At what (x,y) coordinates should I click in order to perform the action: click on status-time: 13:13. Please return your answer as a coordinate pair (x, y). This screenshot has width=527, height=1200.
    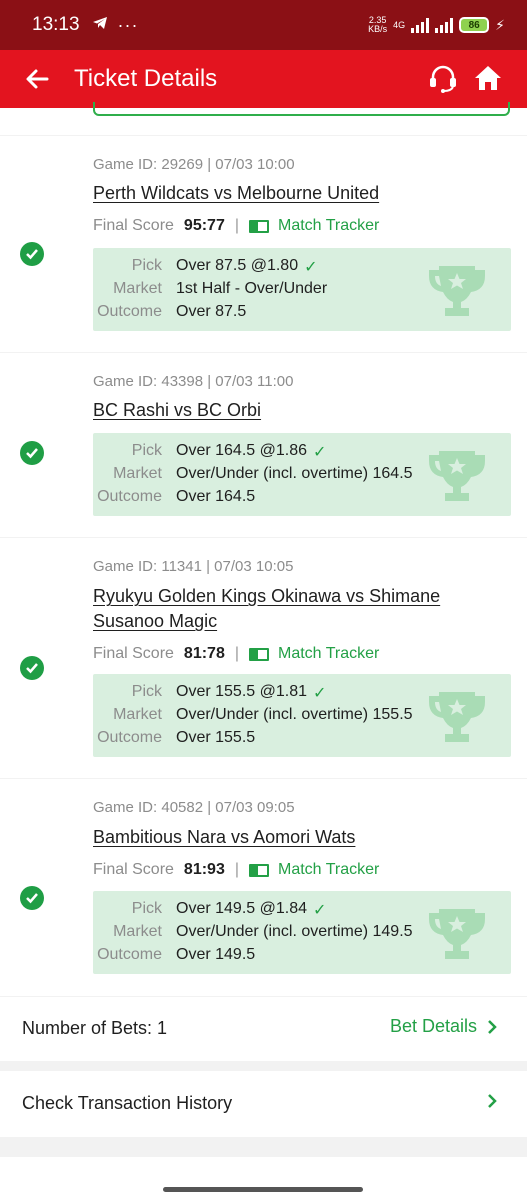
    Looking at the image, I should click on (56, 24).